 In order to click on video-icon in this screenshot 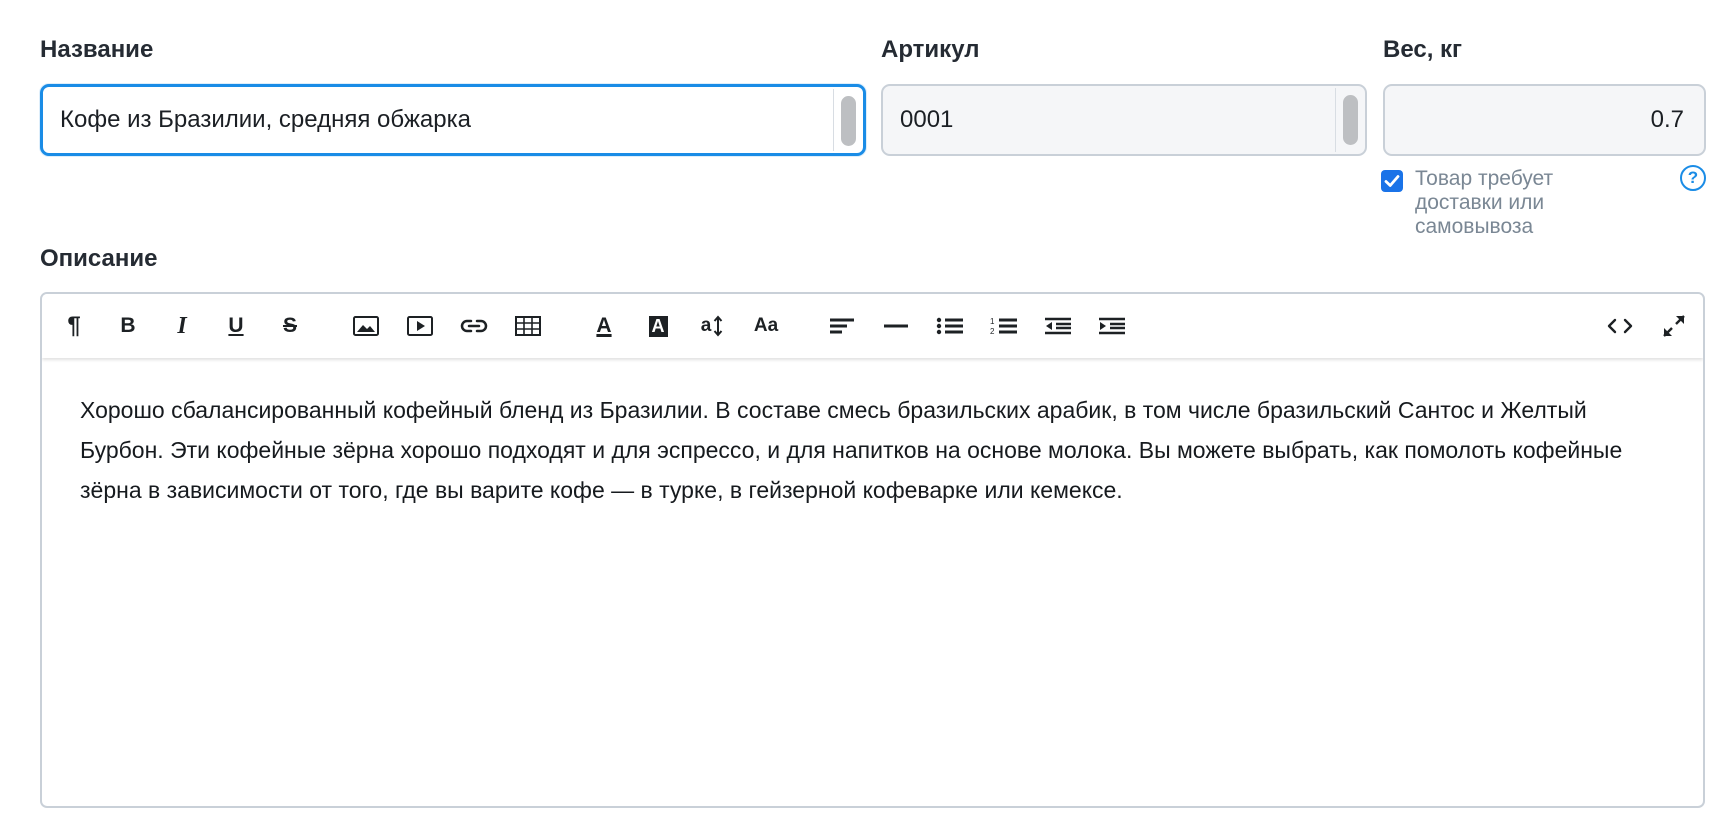, I will do `click(420, 326)`.